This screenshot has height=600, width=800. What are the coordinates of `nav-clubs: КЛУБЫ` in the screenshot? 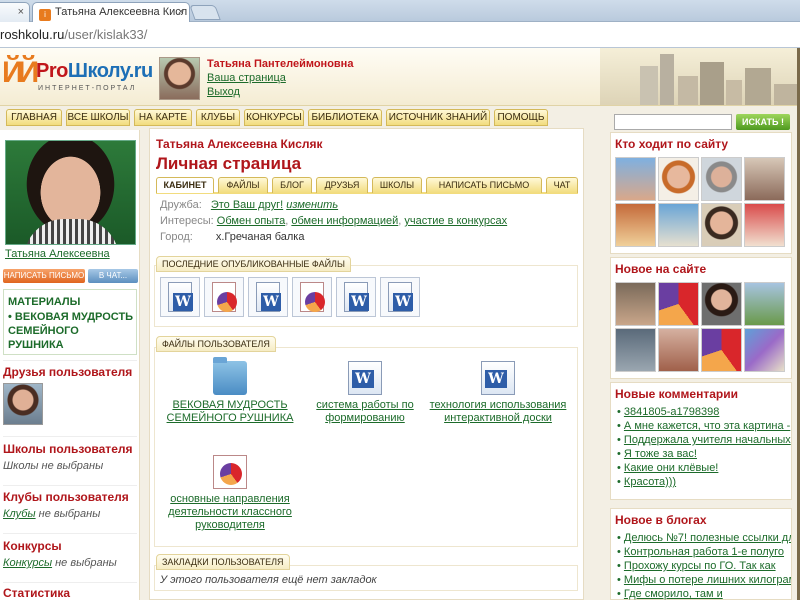 It's located at (218, 117).